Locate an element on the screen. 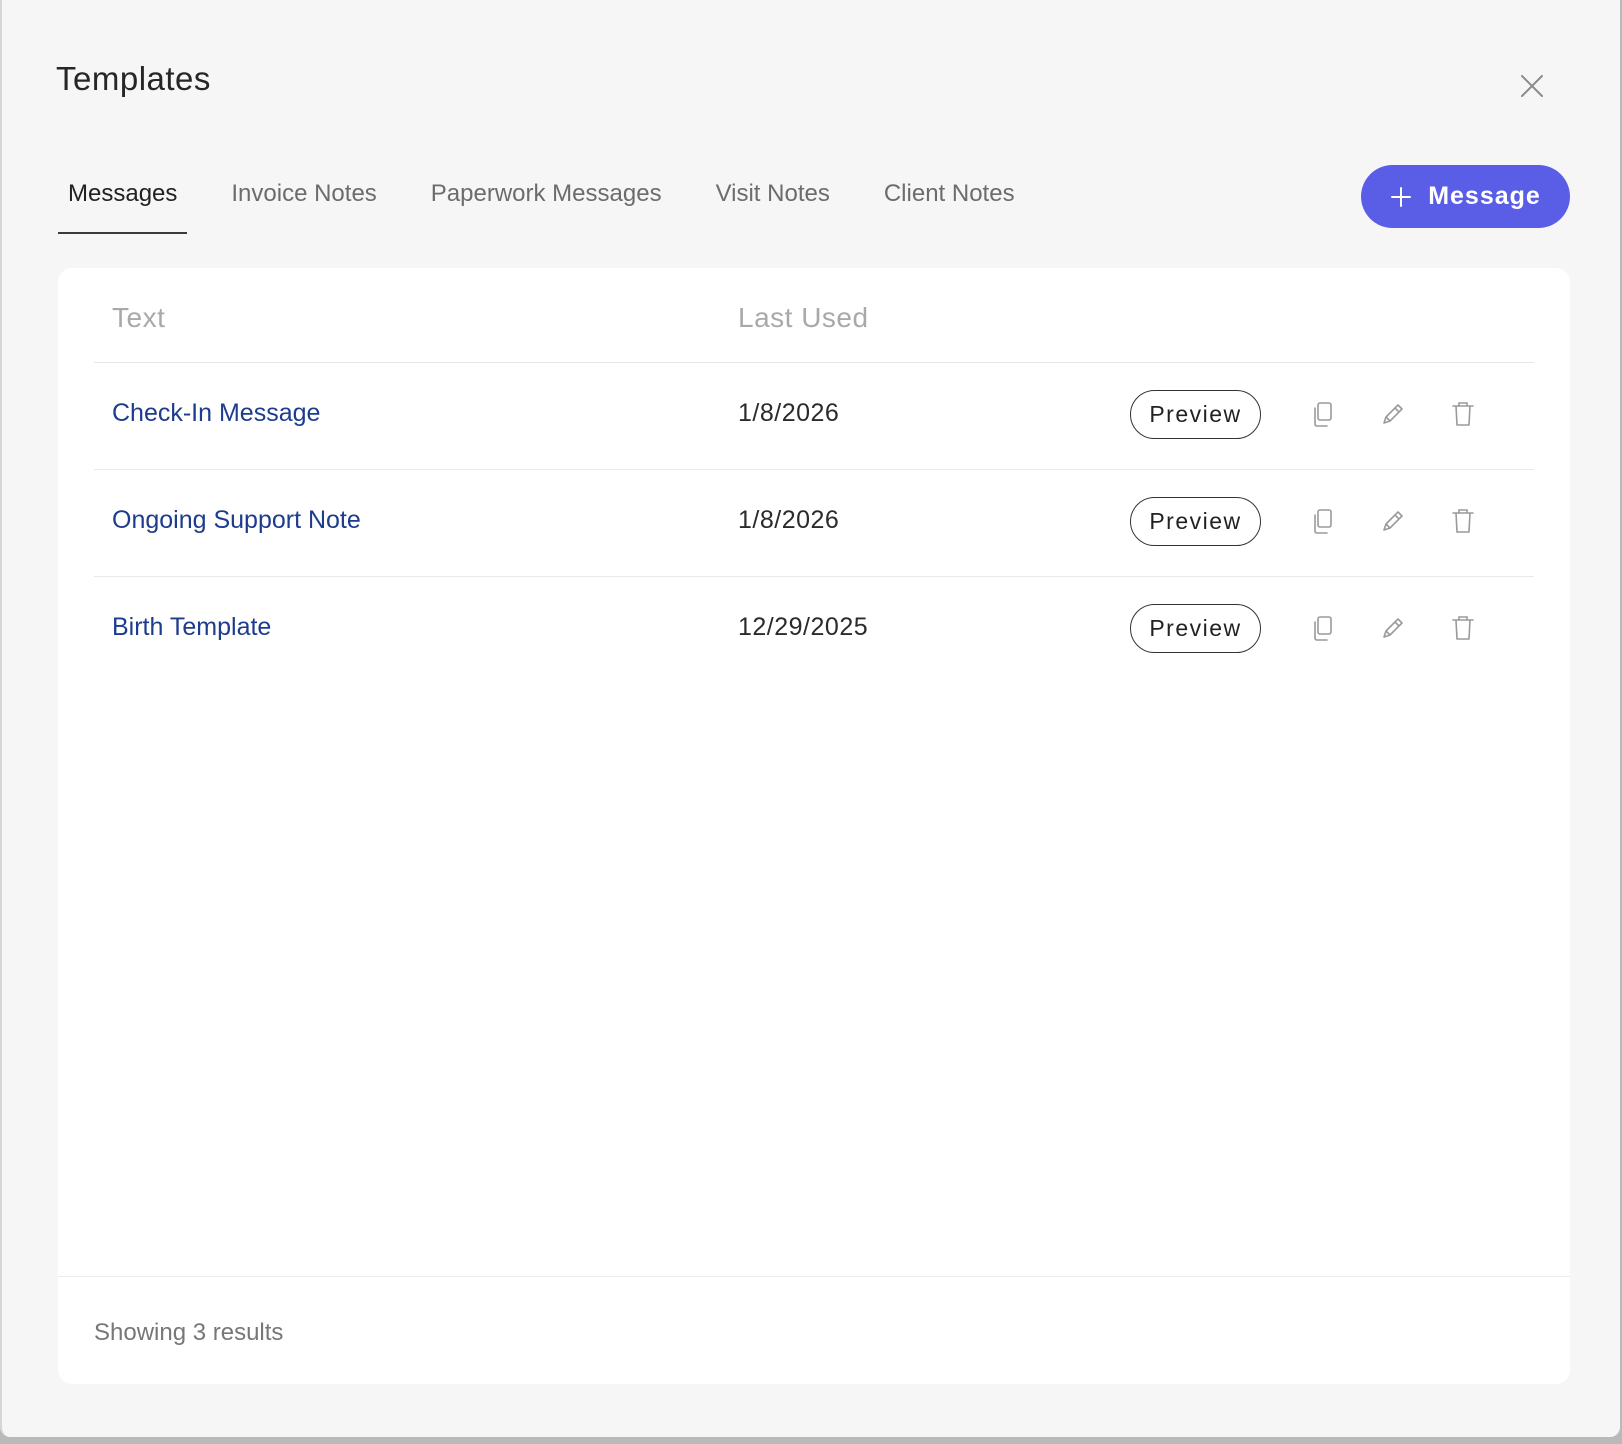  close-icon is located at coordinates (1532, 86).